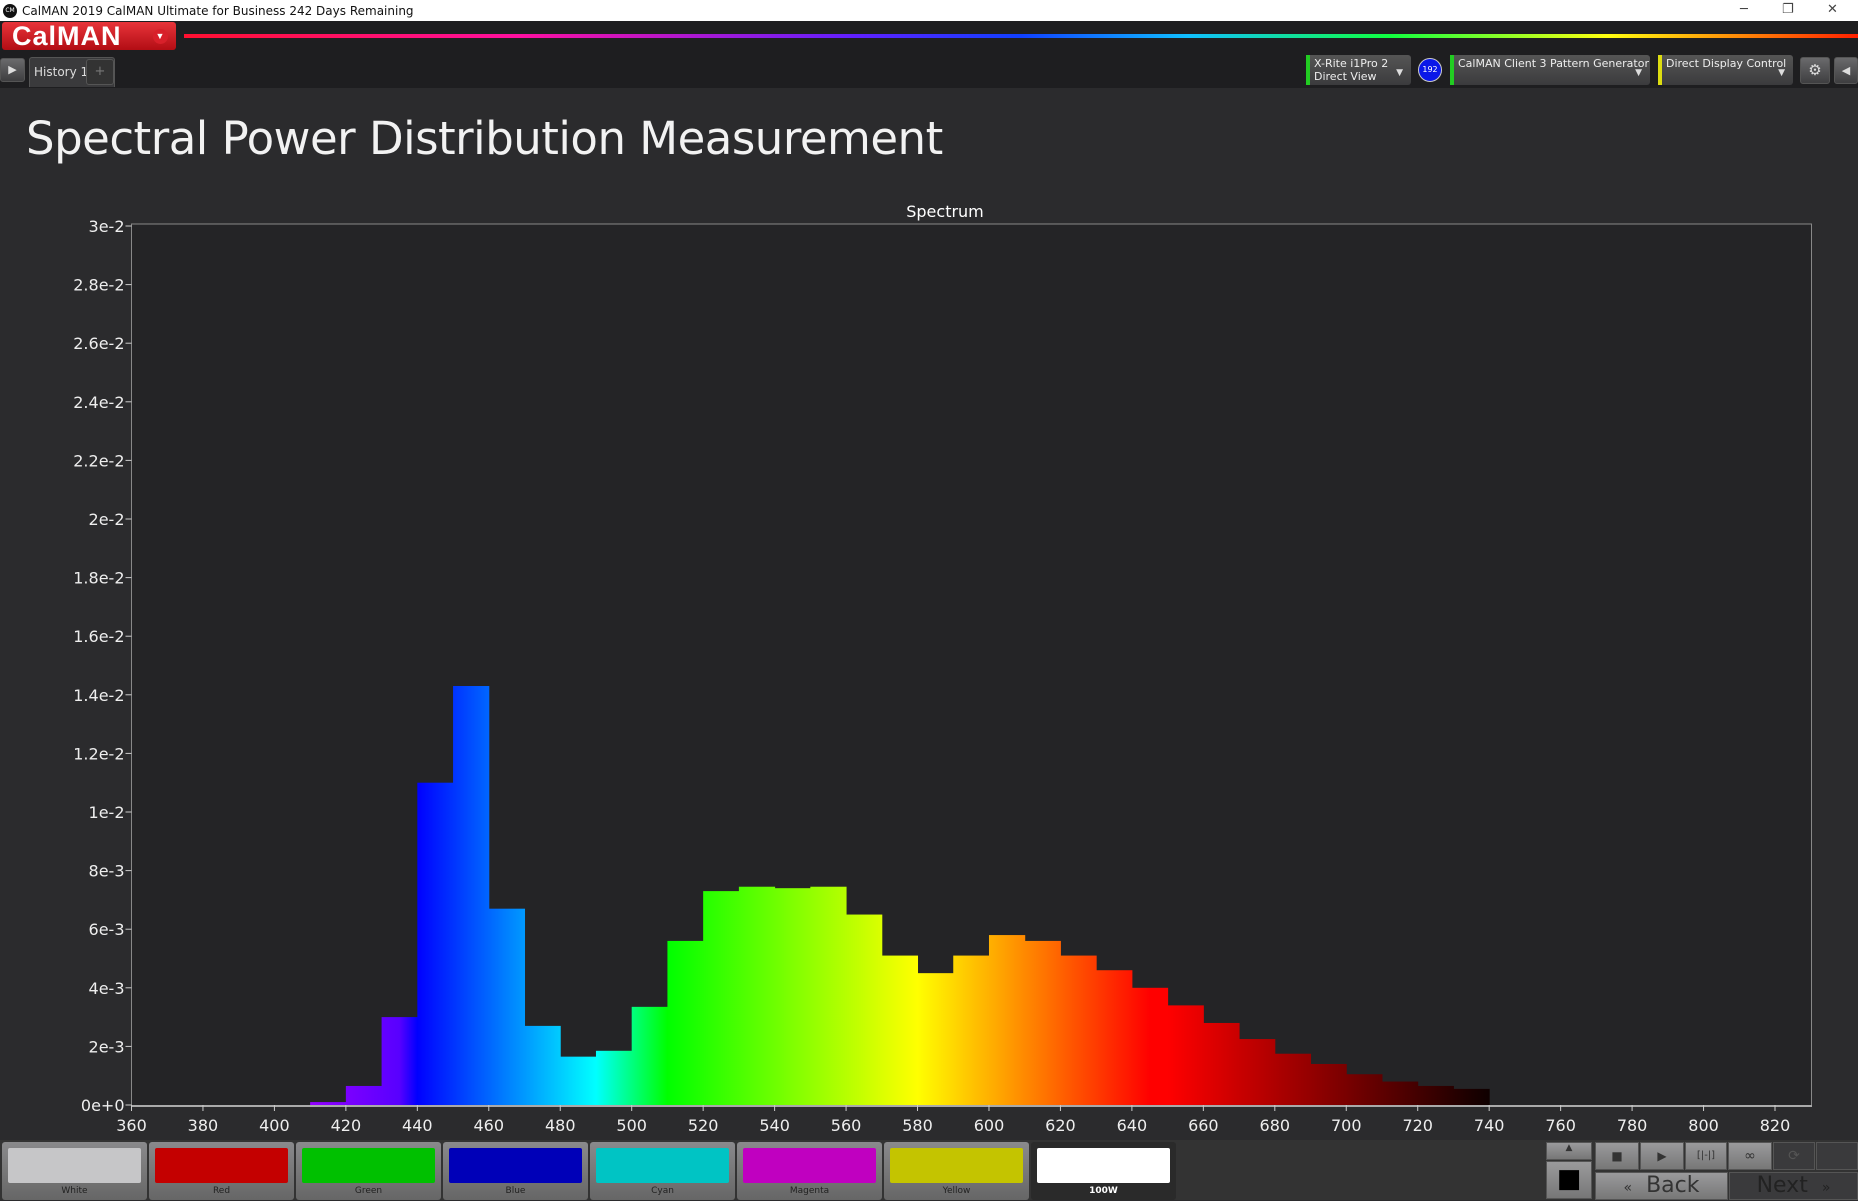  Describe the element at coordinates (1782, 1185) in the screenshot. I see `next-label: Next` at that location.